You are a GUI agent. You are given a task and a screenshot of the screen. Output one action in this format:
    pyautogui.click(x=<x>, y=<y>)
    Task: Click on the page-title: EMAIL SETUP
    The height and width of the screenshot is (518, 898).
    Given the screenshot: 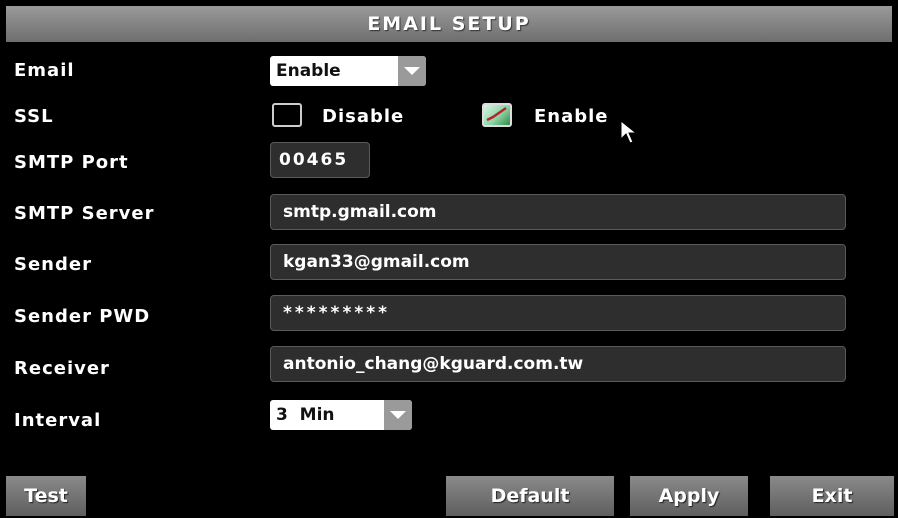 What is the action you would take?
    pyautogui.click(x=449, y=24)
    